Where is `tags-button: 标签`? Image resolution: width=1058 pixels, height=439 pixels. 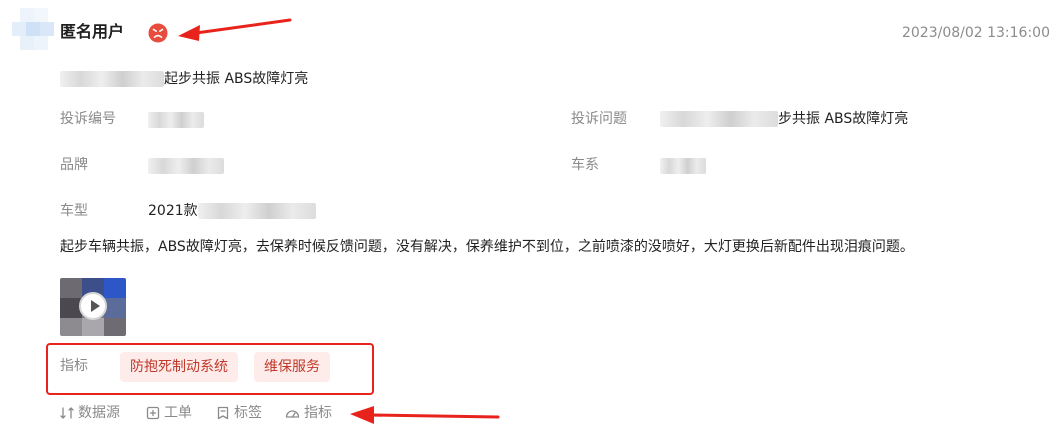
tags-button: 标签 is located at coordinates (239, 413).